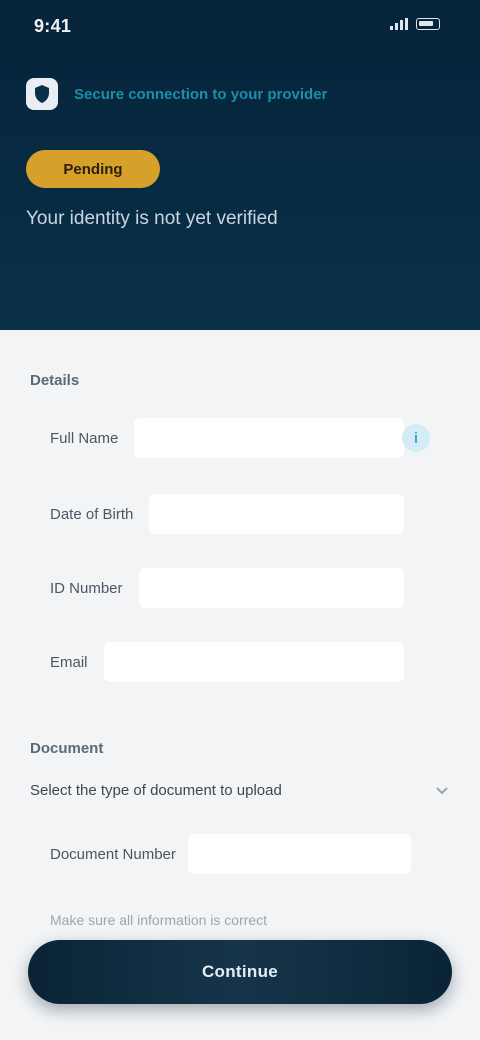 This screenshot has height=1040, width=480. Describe the element at coordinates (156, 790) in the screenshot. I see `dropdown-value: Select the type of document to upload` at that location.